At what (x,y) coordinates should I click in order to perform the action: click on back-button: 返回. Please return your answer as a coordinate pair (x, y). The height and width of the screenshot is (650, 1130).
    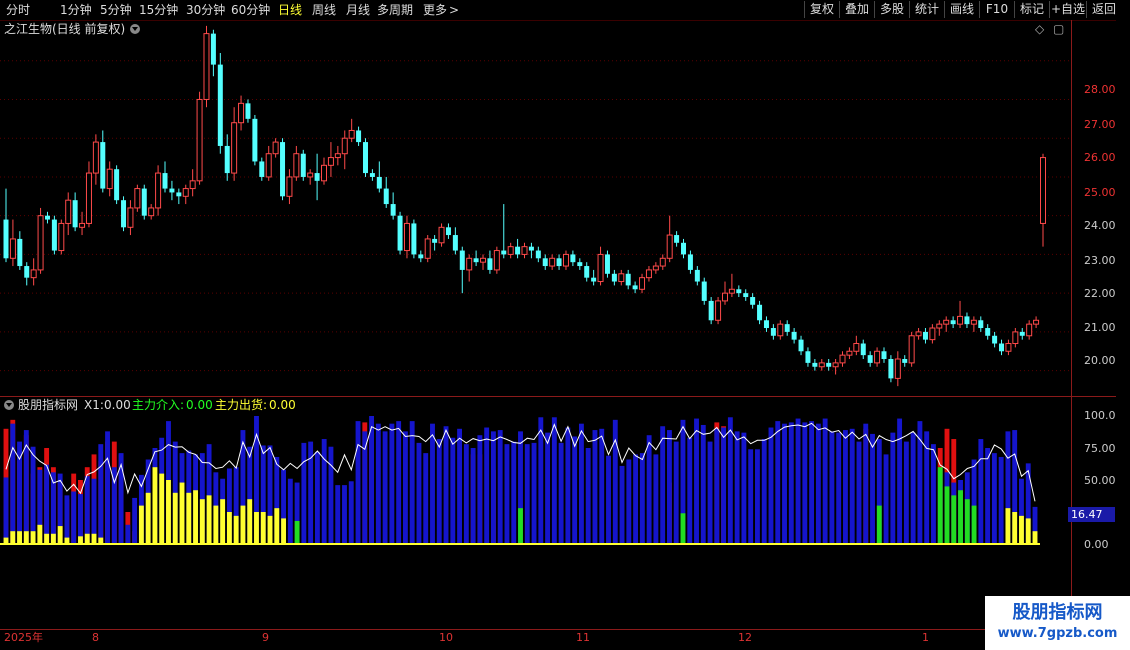
    Looking at the image, I should click on (1103, 9).